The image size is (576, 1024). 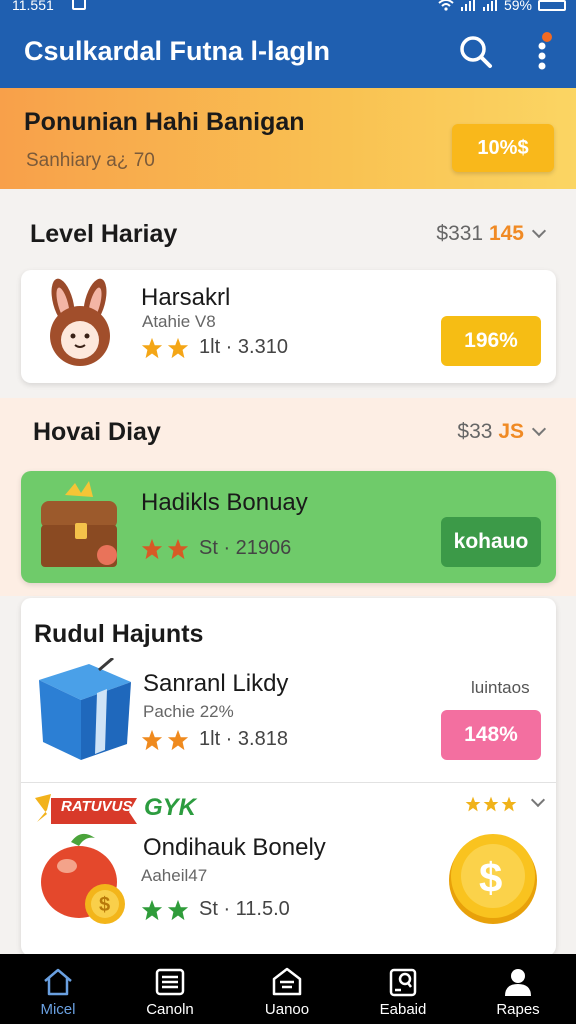 I want to click on status-right-group: 59%, so click(x=502, y=6).